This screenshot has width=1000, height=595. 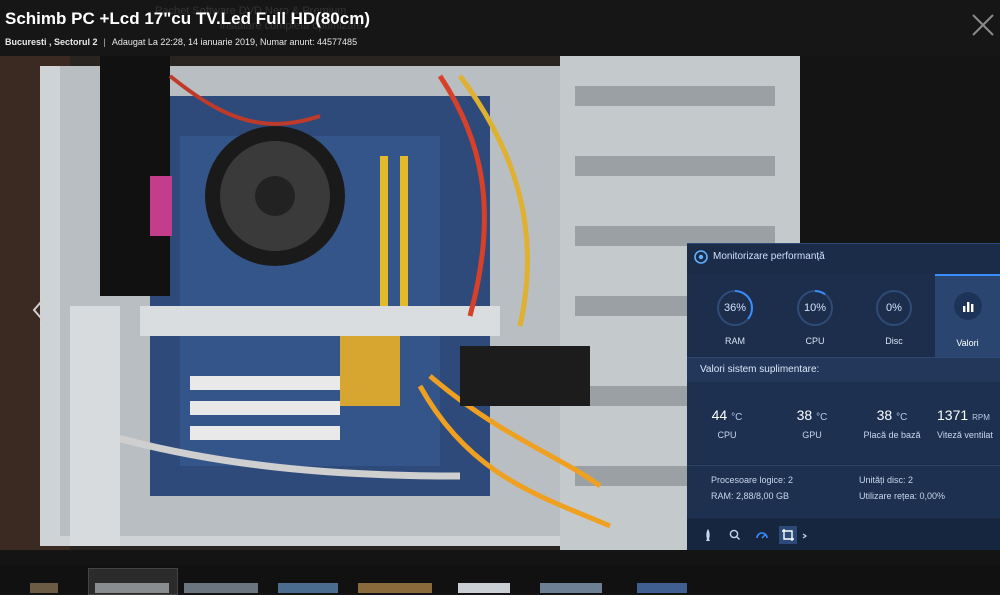 I want to click on sensor-unit: RPM, so click(x=981, y=417).